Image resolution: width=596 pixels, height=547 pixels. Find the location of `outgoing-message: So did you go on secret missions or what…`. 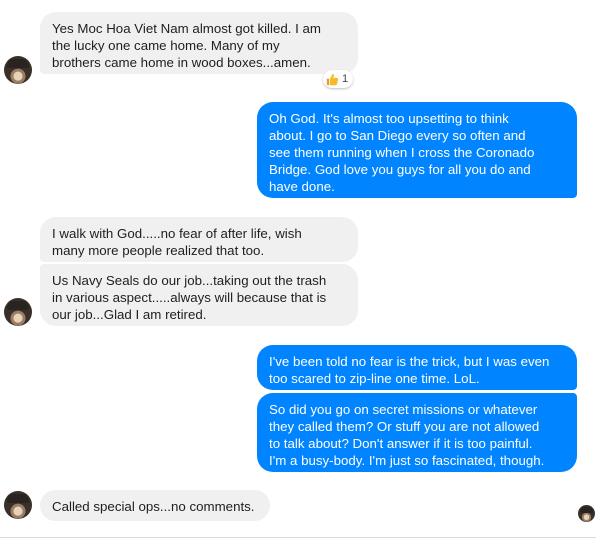

outgoing-message: So did you go on secret missions or what… is located at coordinates (417, 432).